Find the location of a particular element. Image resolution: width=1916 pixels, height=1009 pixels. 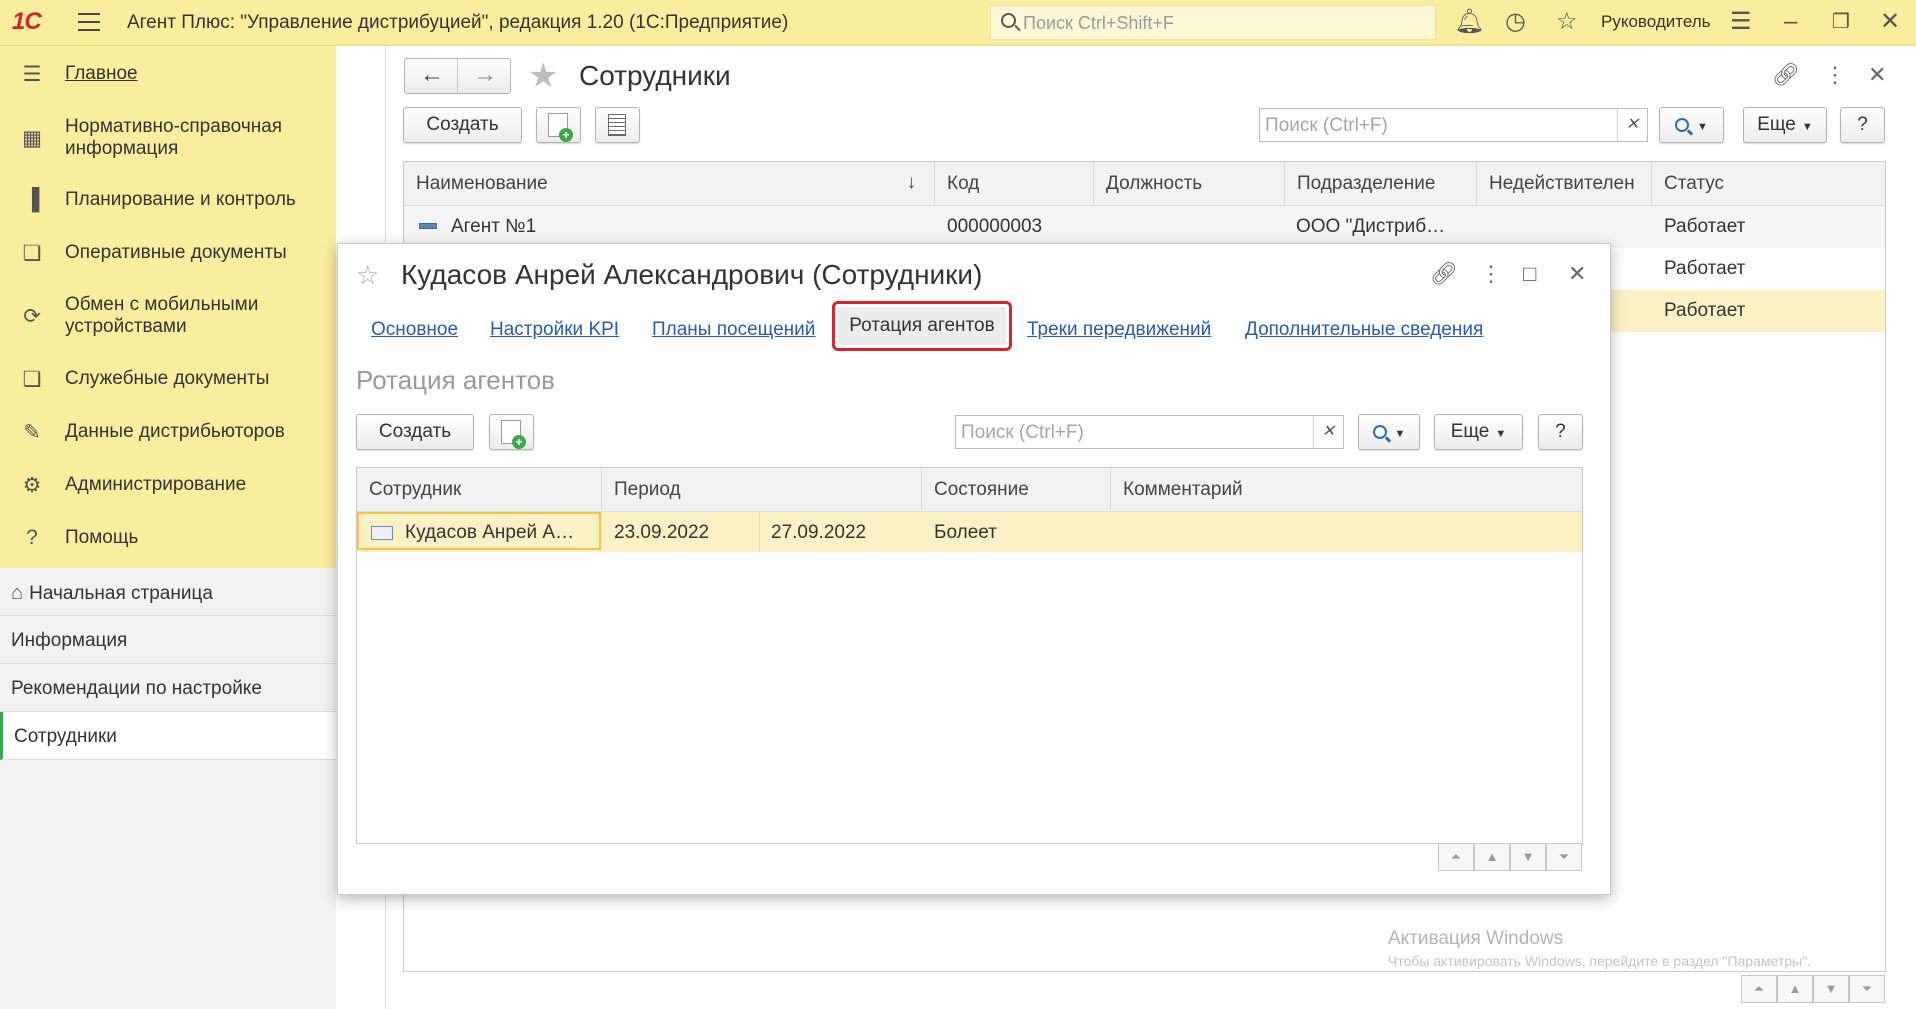

tab-agent-rotation: Ротация агентов is located at coordinates (922, 326).